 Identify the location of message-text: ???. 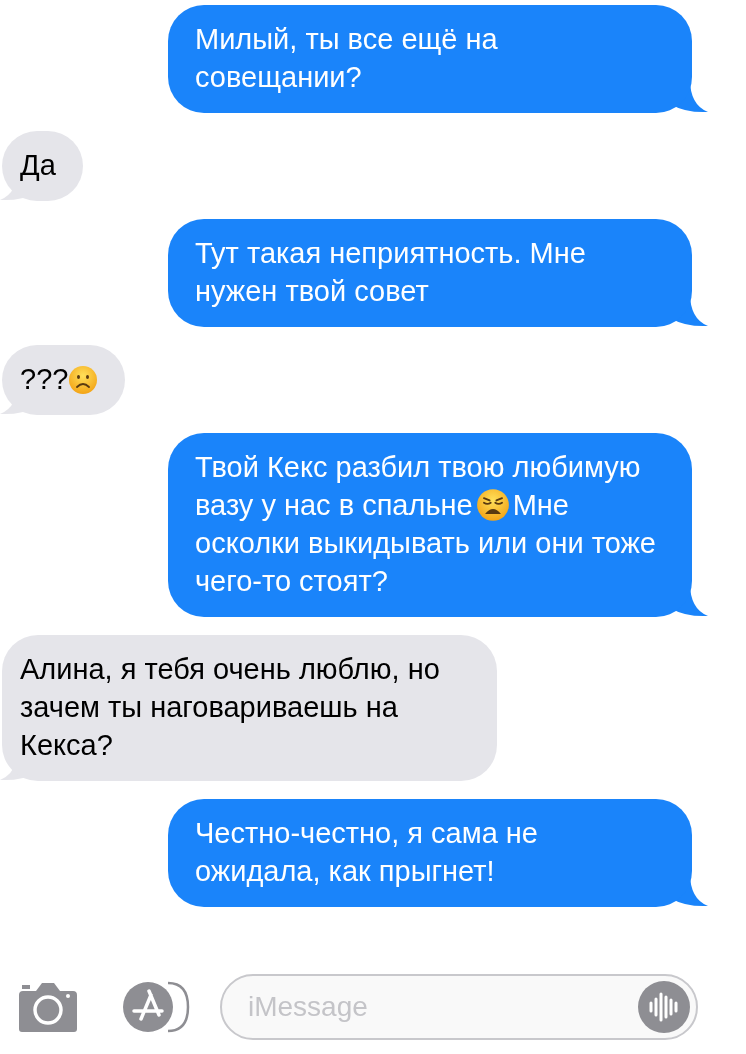
(59, 379).